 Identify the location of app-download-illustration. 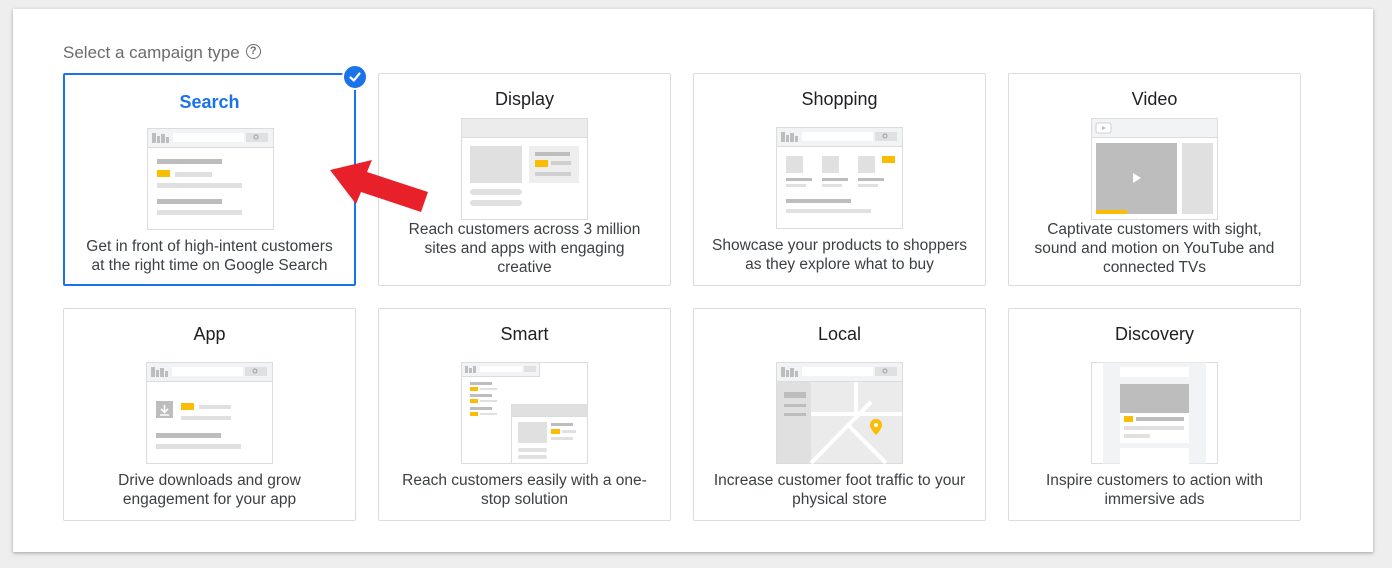
(209, 413).